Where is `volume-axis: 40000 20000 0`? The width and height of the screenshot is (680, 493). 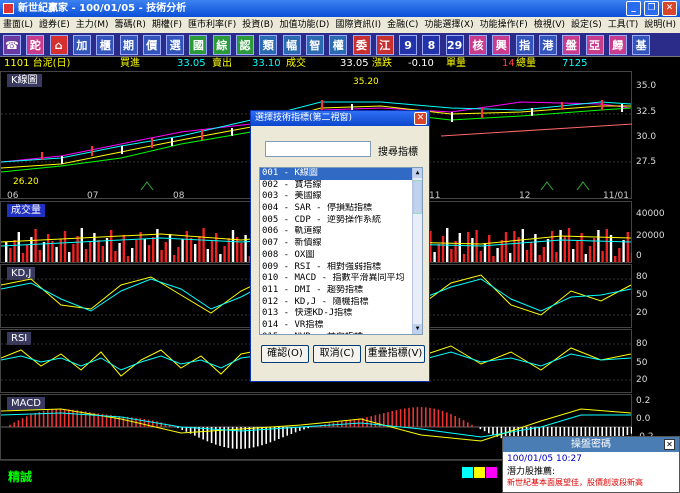 volume-axis: 40000 20000 0 is located at coordinates (656, 232).